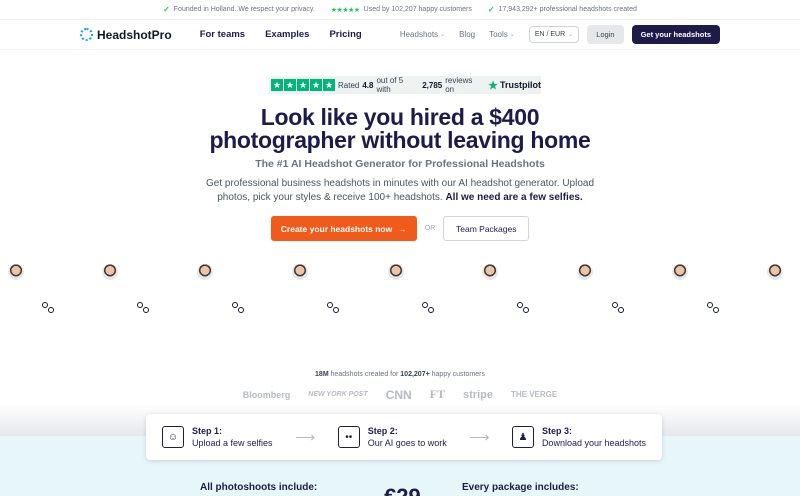 The image size is (800, 496). What do you see at coordinates (486, 228) in the screenshot?
I see `team-packages-button: Team Packages` at bounding box center [486, 228].